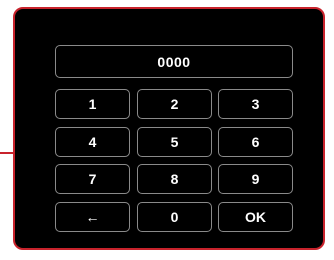  What do you see at coordinates (174, 179) in the screenshot?
I see `key-8-button: 8` at bounding box center [174, 179].